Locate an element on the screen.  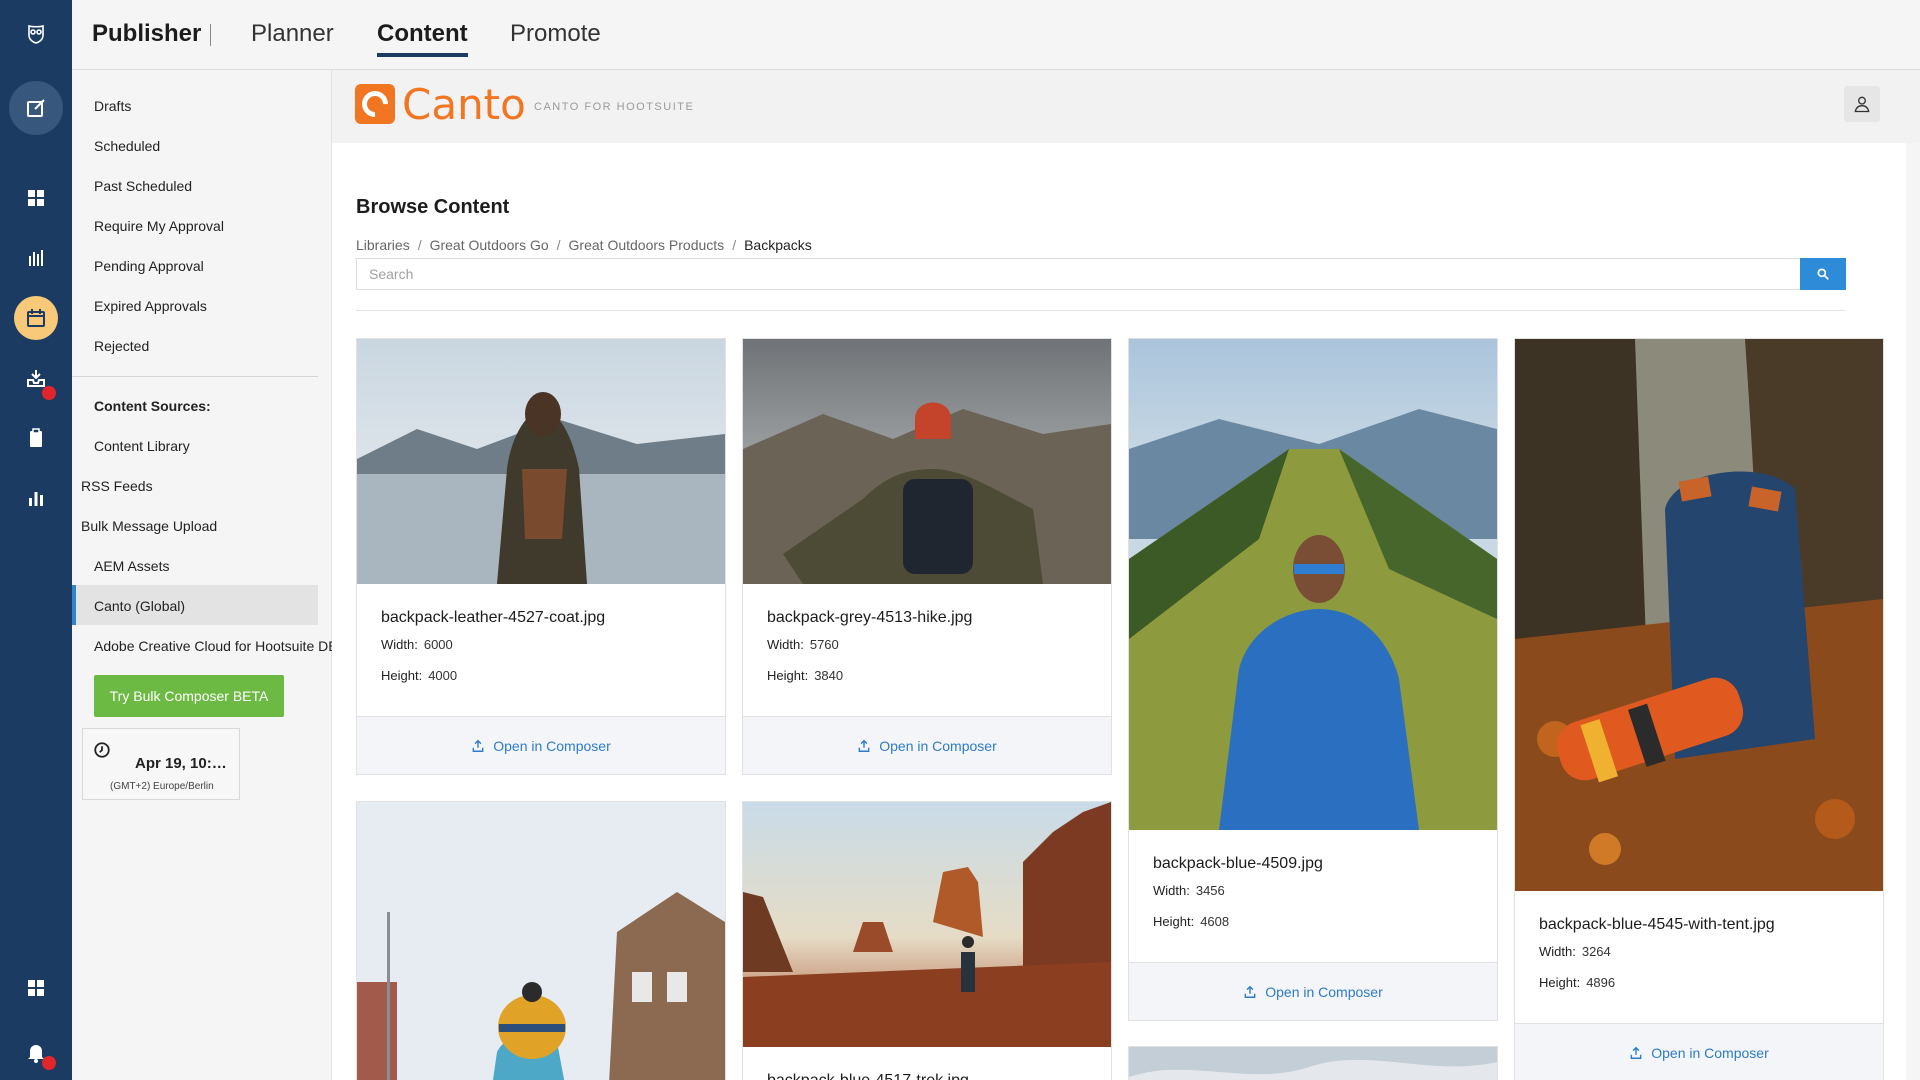
breadcrumb-libraries: Libraries is located at coordinates (383, 245).